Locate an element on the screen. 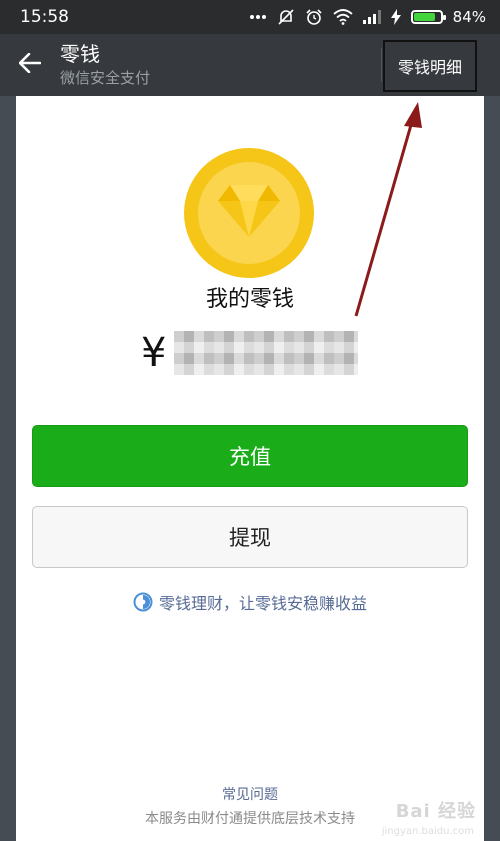 Image resolution: width=500 pixels, height=841 pixels. balance-amount-blurred is located at coordinates (266, 353).